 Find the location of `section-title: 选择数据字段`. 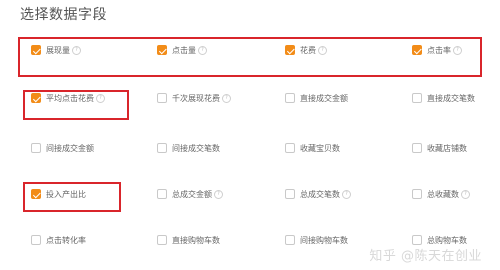

section-title: 选择数据字段 is located at coordinates (63, 15).